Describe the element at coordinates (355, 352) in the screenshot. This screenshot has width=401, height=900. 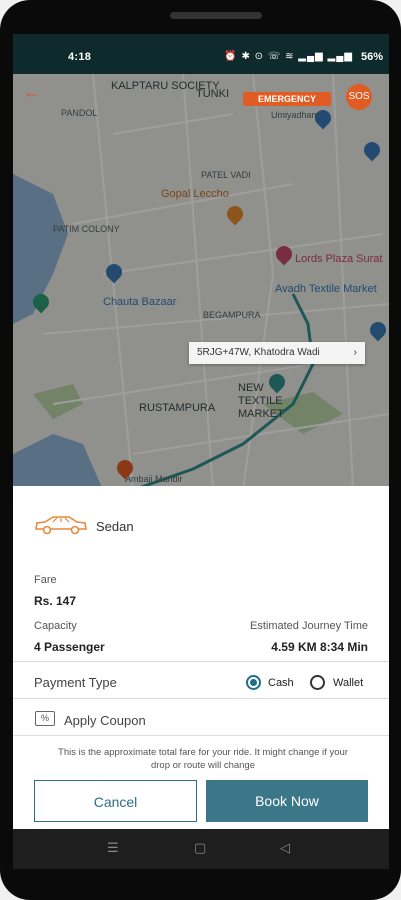
I see `chevron-right-icon: ›` at that location.